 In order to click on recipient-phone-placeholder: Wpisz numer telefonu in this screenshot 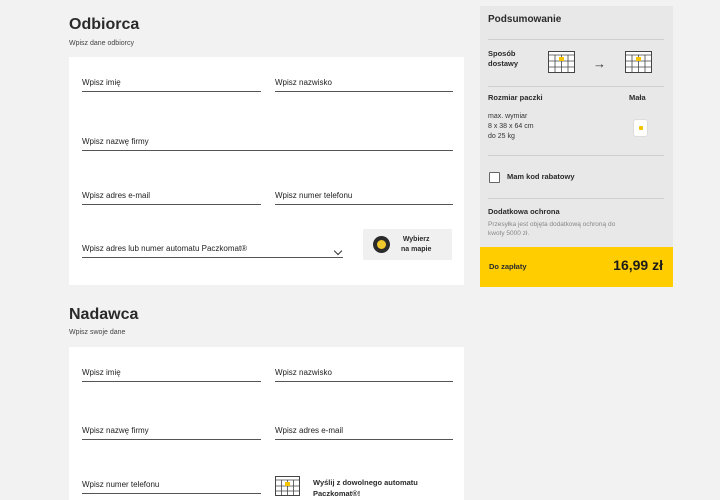, I will do `click(314, 195)`.